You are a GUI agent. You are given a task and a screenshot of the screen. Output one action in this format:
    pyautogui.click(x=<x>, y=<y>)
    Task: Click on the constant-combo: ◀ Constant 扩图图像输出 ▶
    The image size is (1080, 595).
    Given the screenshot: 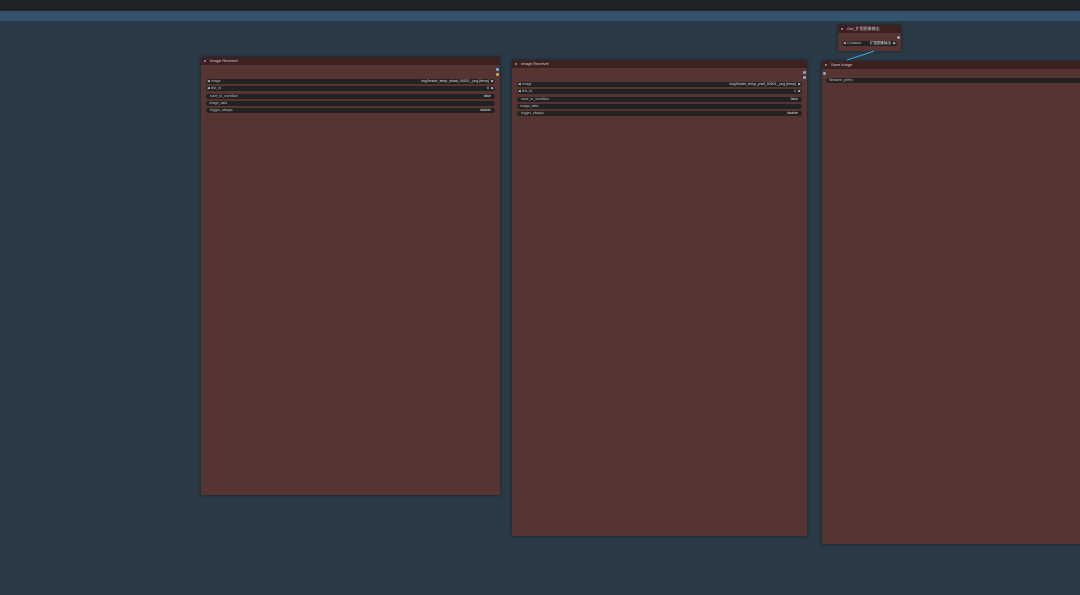 What is the action you would take?
    pyautogui.click(x=869, y=43)
    